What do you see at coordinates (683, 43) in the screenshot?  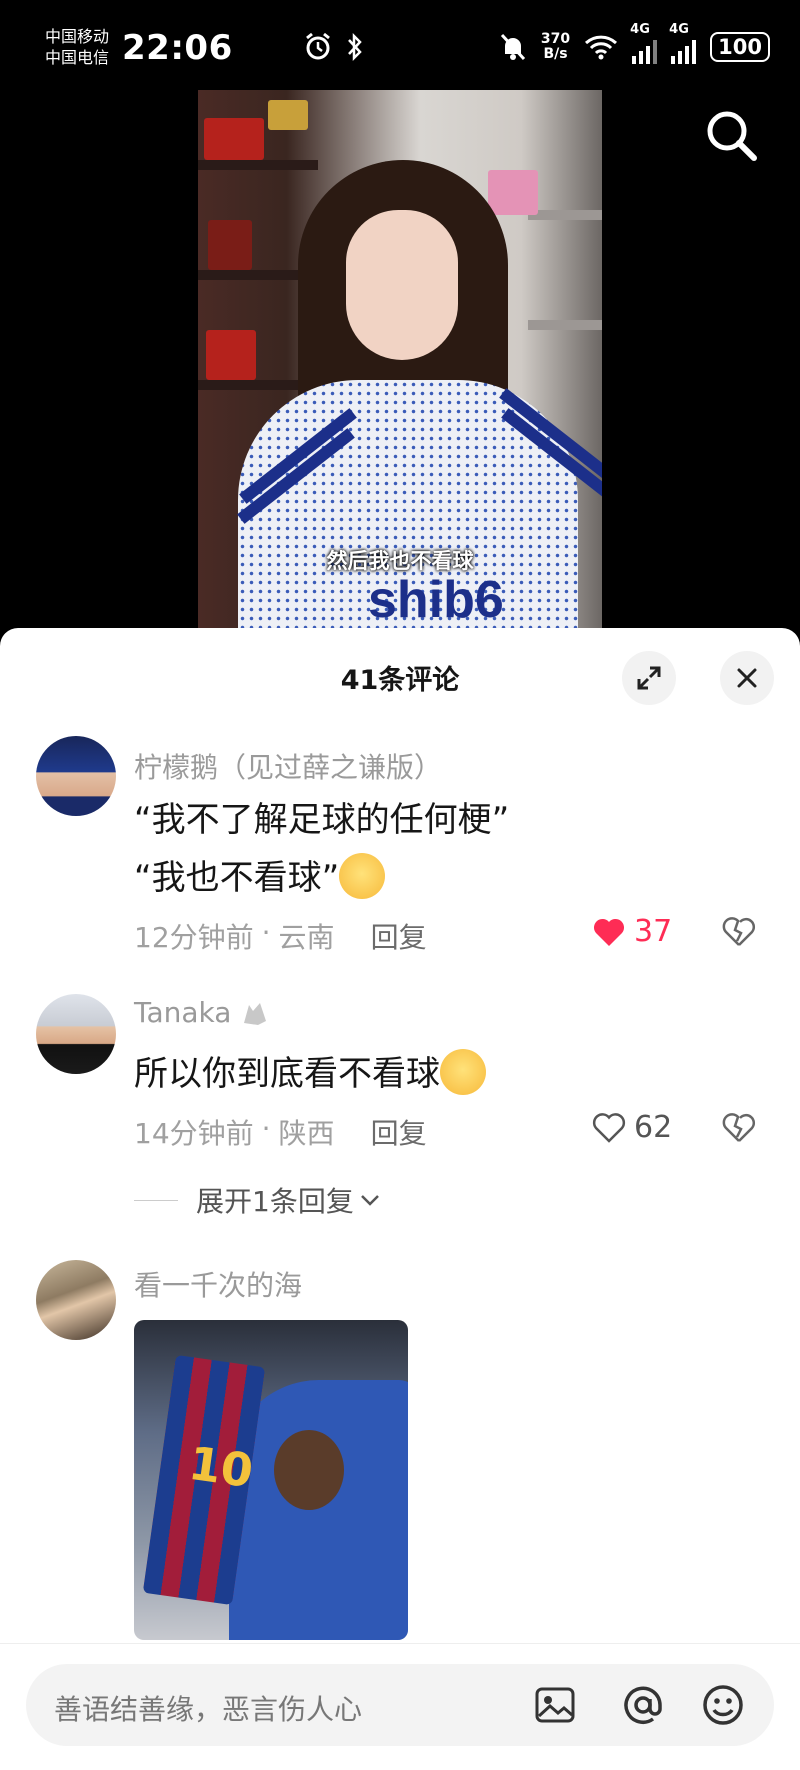 I see `signal-2: 4G` at bounding box center [683, 43].